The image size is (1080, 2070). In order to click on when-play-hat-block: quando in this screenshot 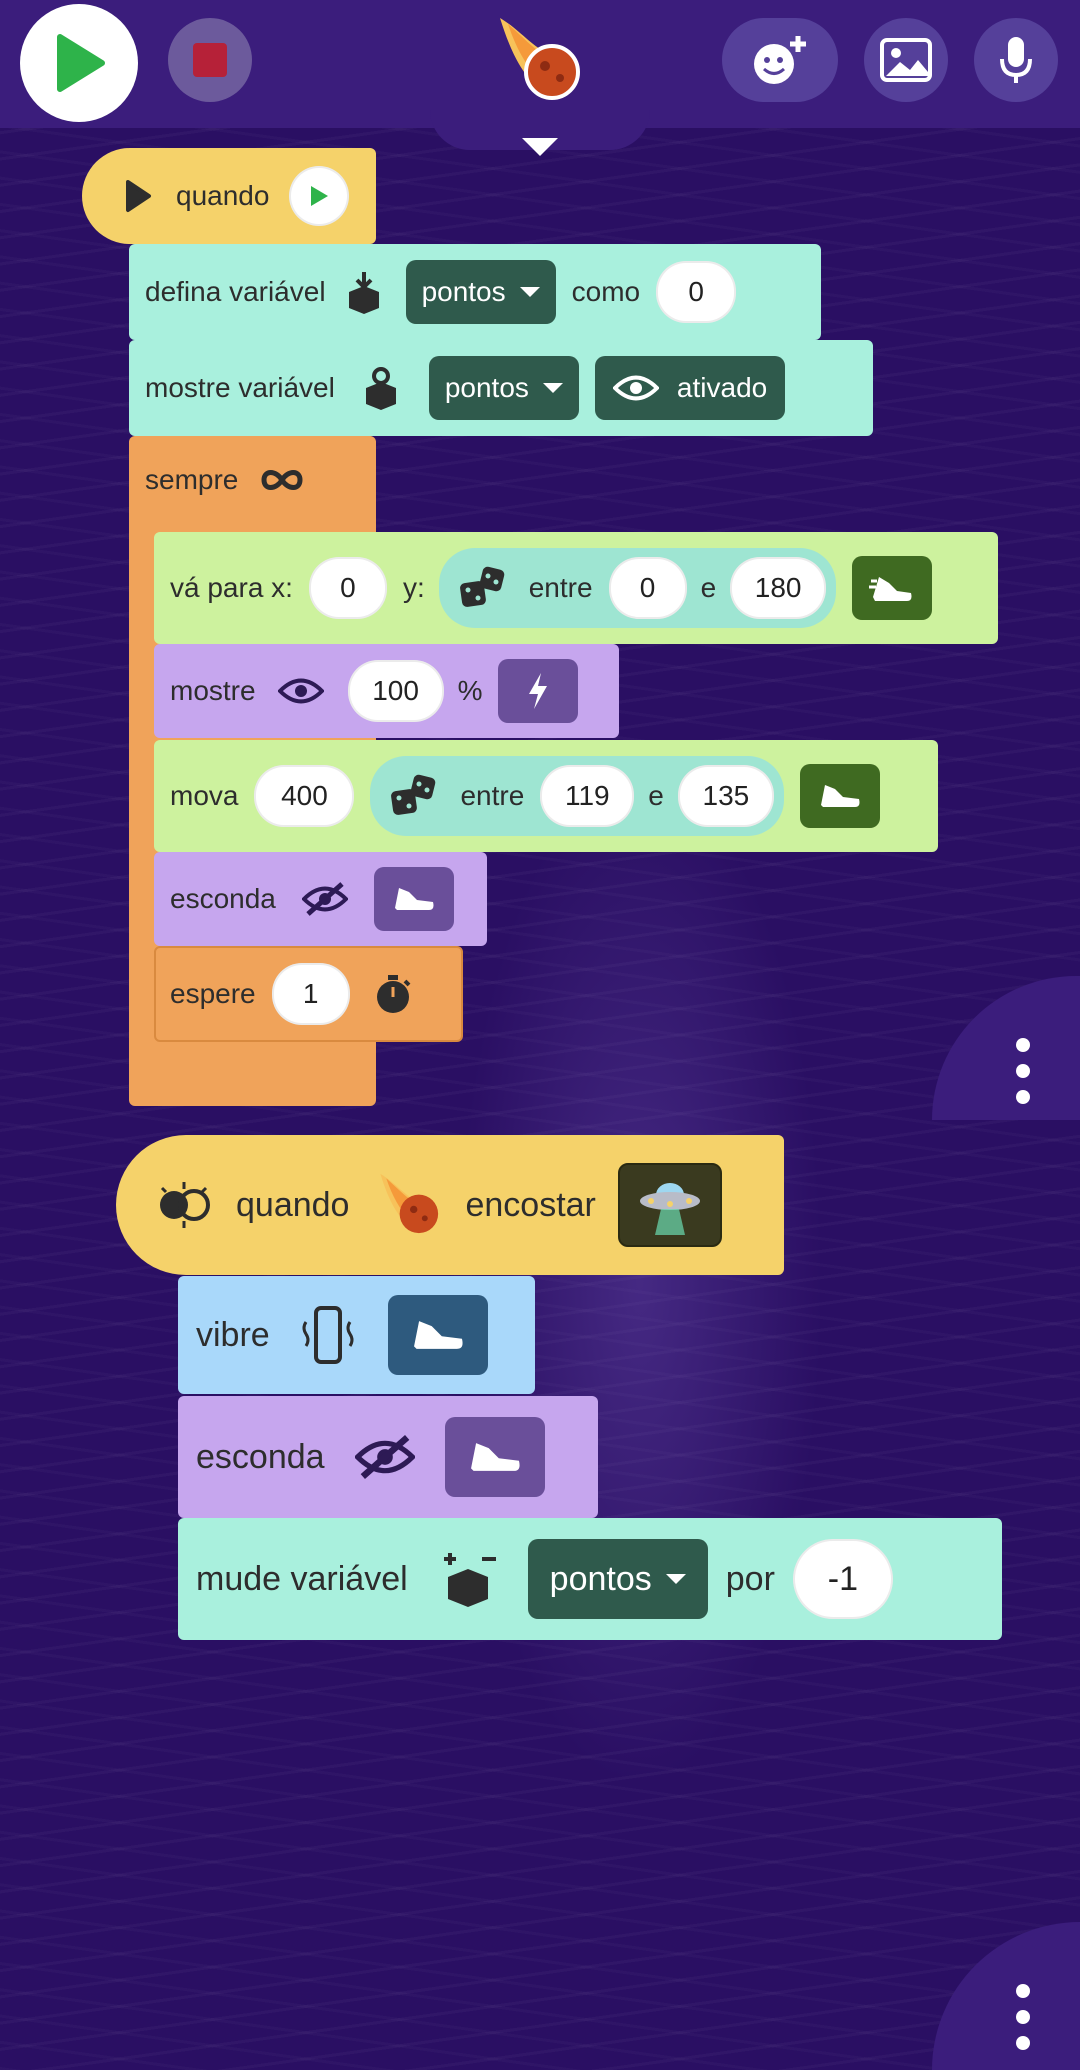, I will do `click(229, 196)`.